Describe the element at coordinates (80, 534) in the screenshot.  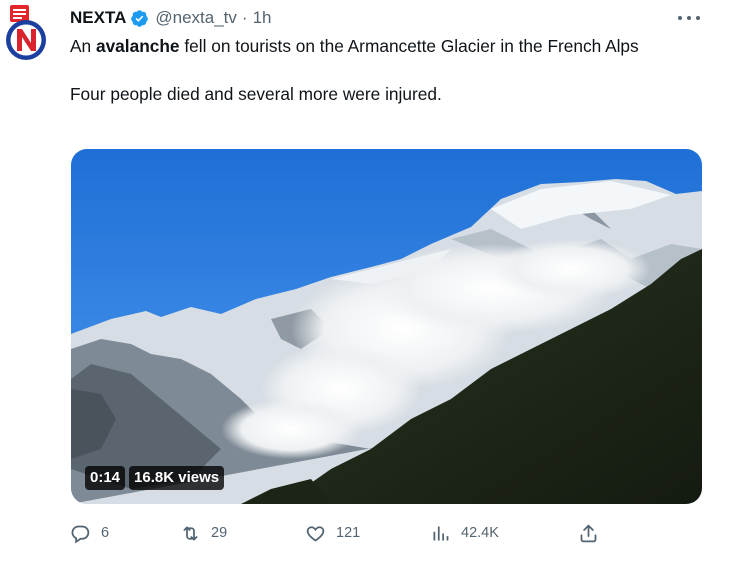
I see `reply-icon` at that location.